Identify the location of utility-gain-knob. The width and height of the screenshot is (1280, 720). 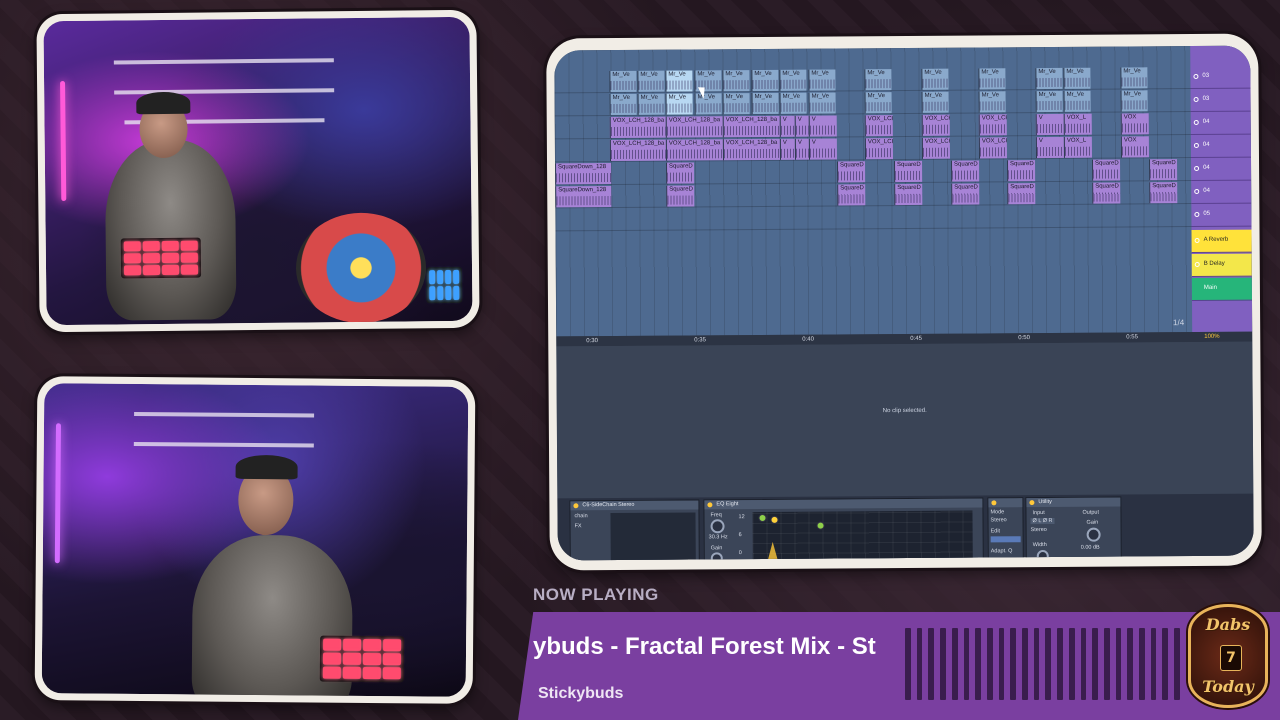
(1093, 534).